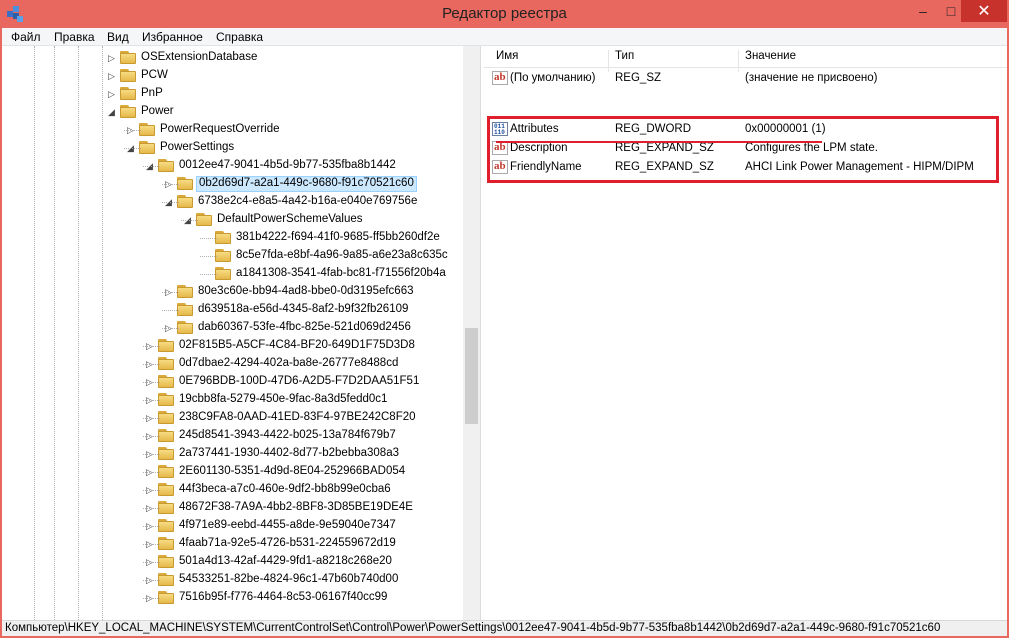 The height and width of the screenshot is (638, 1009). What do you see at coordinates (233, 166) in the screenshot?
I see `tree-item: ◢ 0012ee47-9041-4b5d-9b77-535fba8b1442` at bounding box center [233, 166].